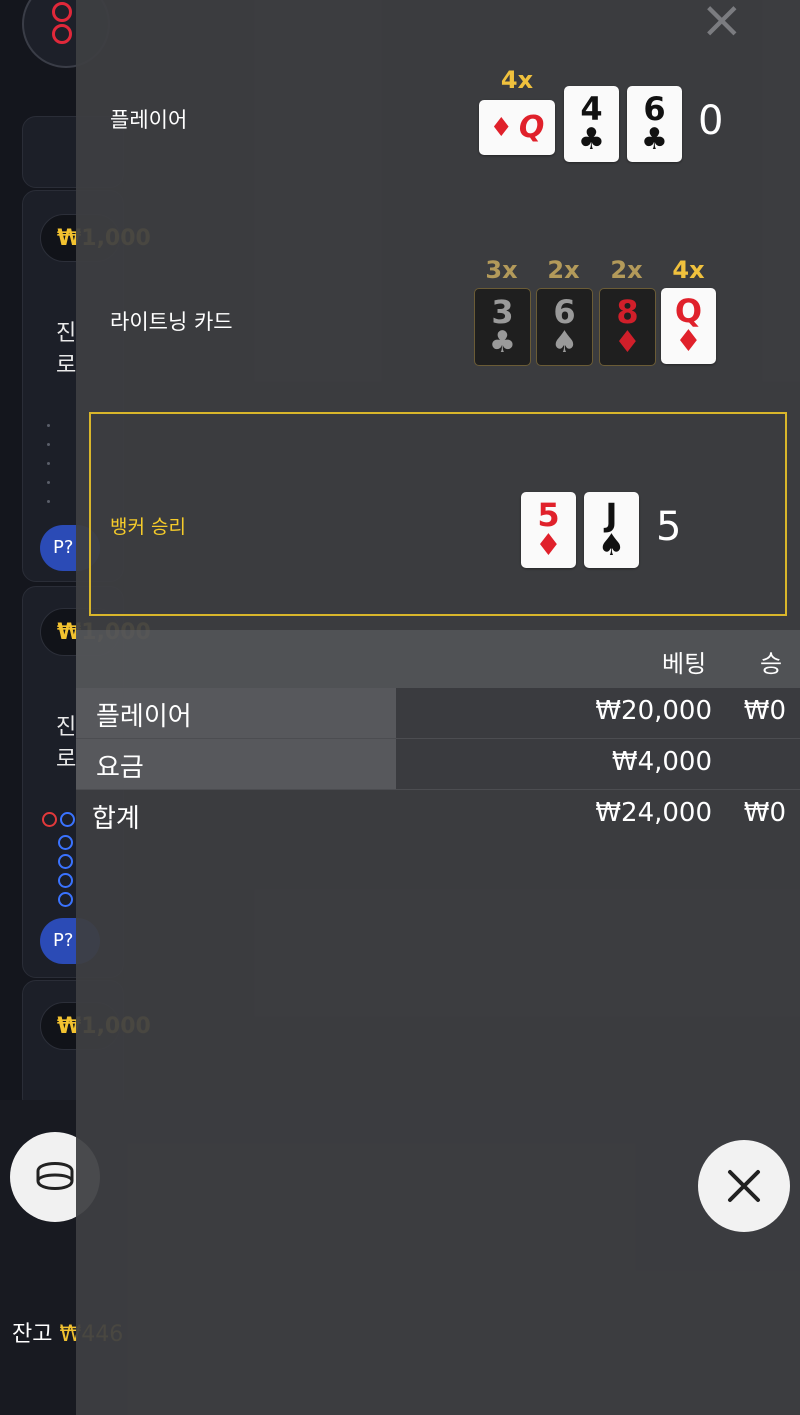 This screenshot has width=800, height=1415. Describe the element at coordinates (120, 768) in the screenshot. I see `bet-row-label: 요금` at that location.